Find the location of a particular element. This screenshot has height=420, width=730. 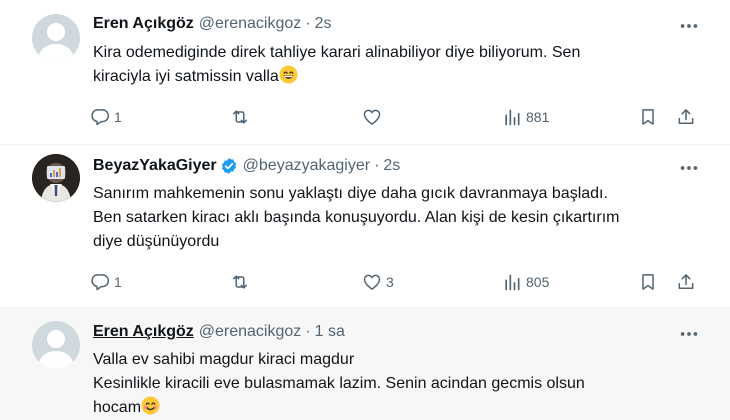

like-count: 3 is located at coordinates (390, 282).